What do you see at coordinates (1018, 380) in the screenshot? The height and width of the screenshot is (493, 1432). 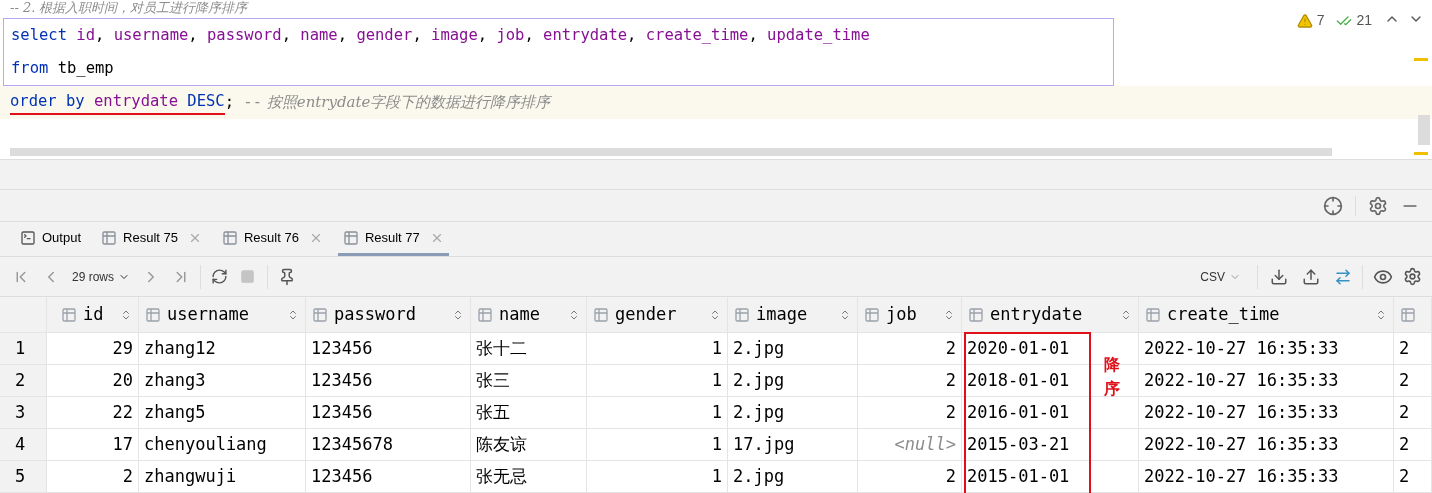 I see `table-cell-text: 2018-01-01` at bounding box center [1018, 380].